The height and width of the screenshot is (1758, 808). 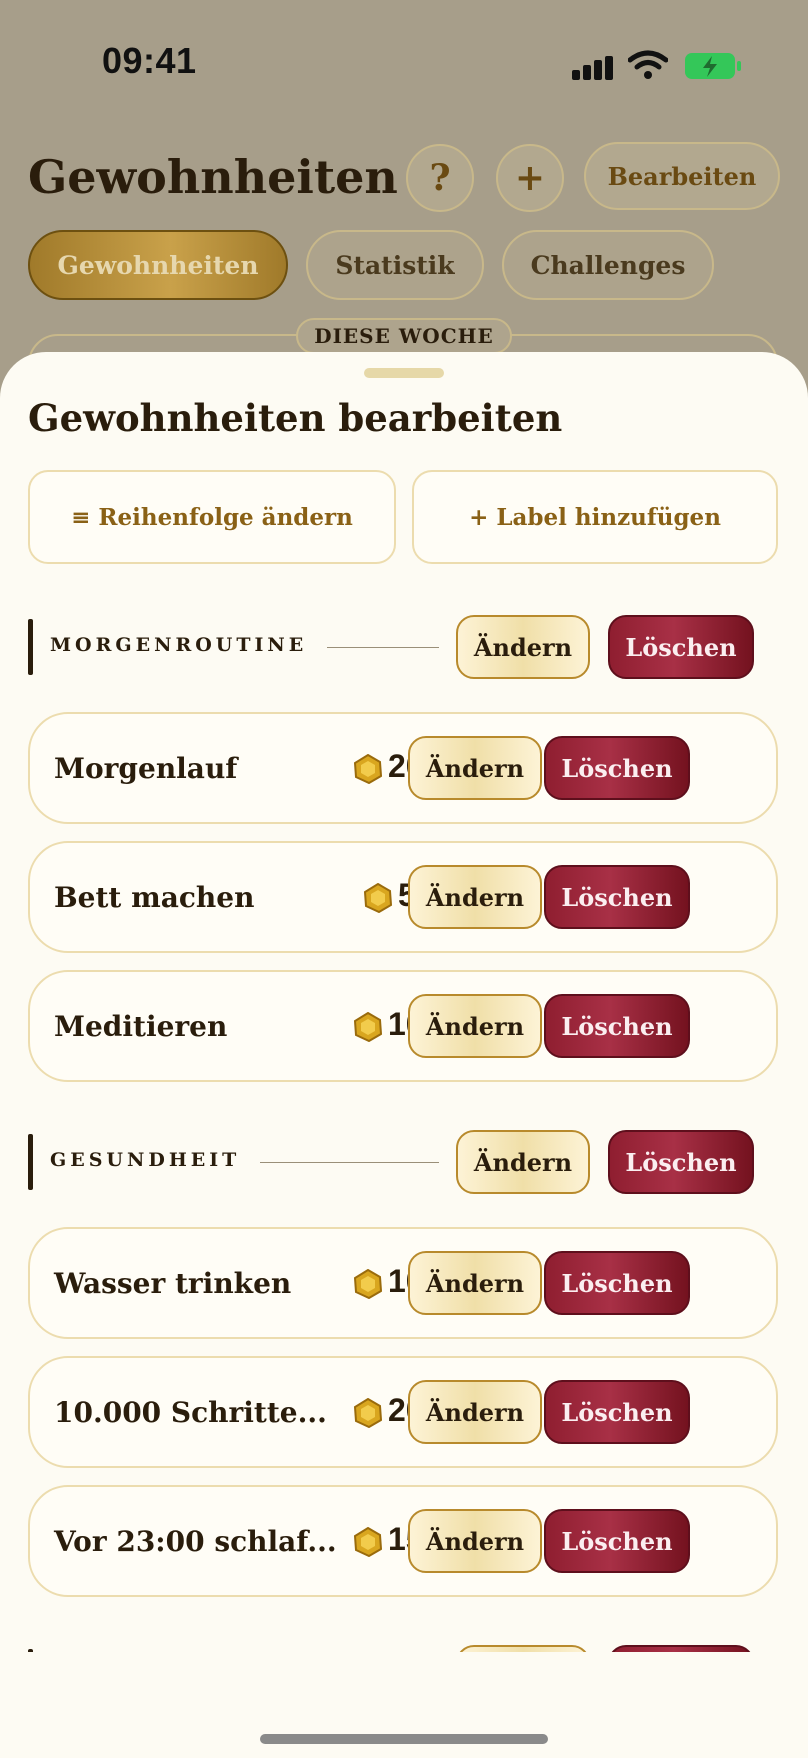 I want to click on section-label: GESUNDHEIT, so click(x=145, y=1160).